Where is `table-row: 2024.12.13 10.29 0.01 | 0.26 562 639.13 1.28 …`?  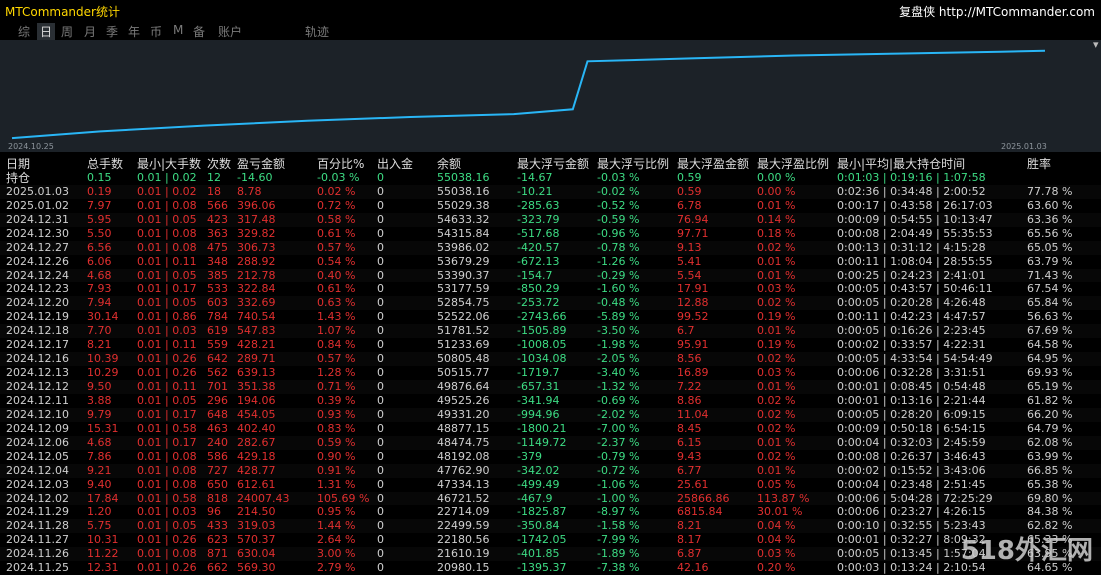
table-row: 2024.12.13 10.29 0.01 | 0.26 562 639.13 1.28 … is located at coordinates (550, 373).